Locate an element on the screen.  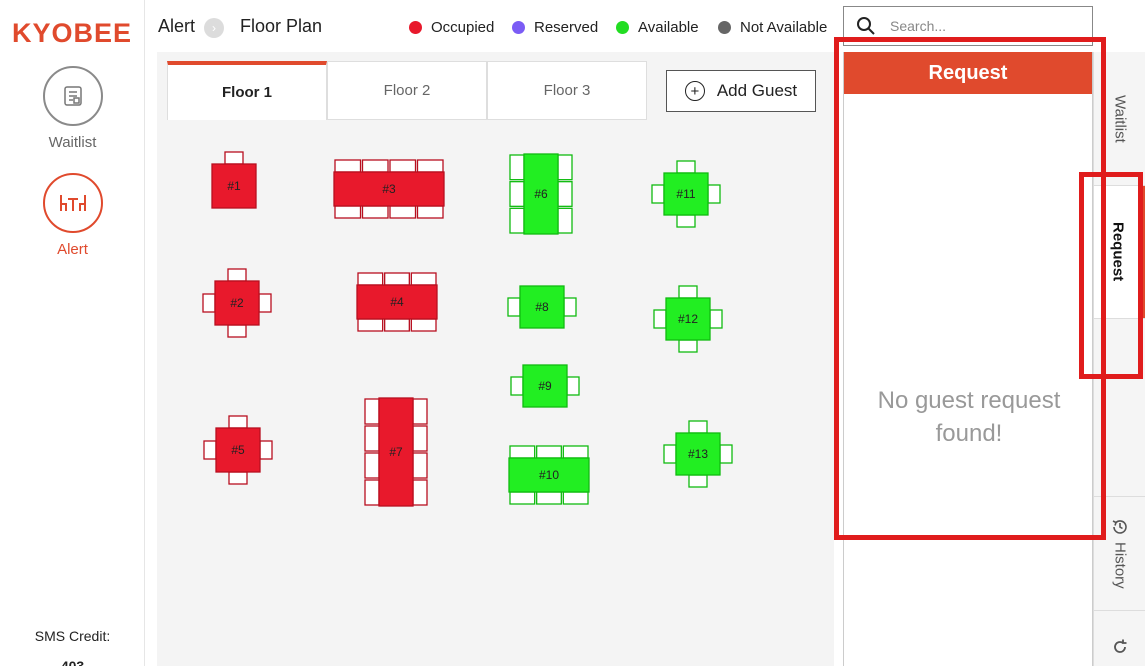
table-number: #2 is located at coordinates (237, 303).